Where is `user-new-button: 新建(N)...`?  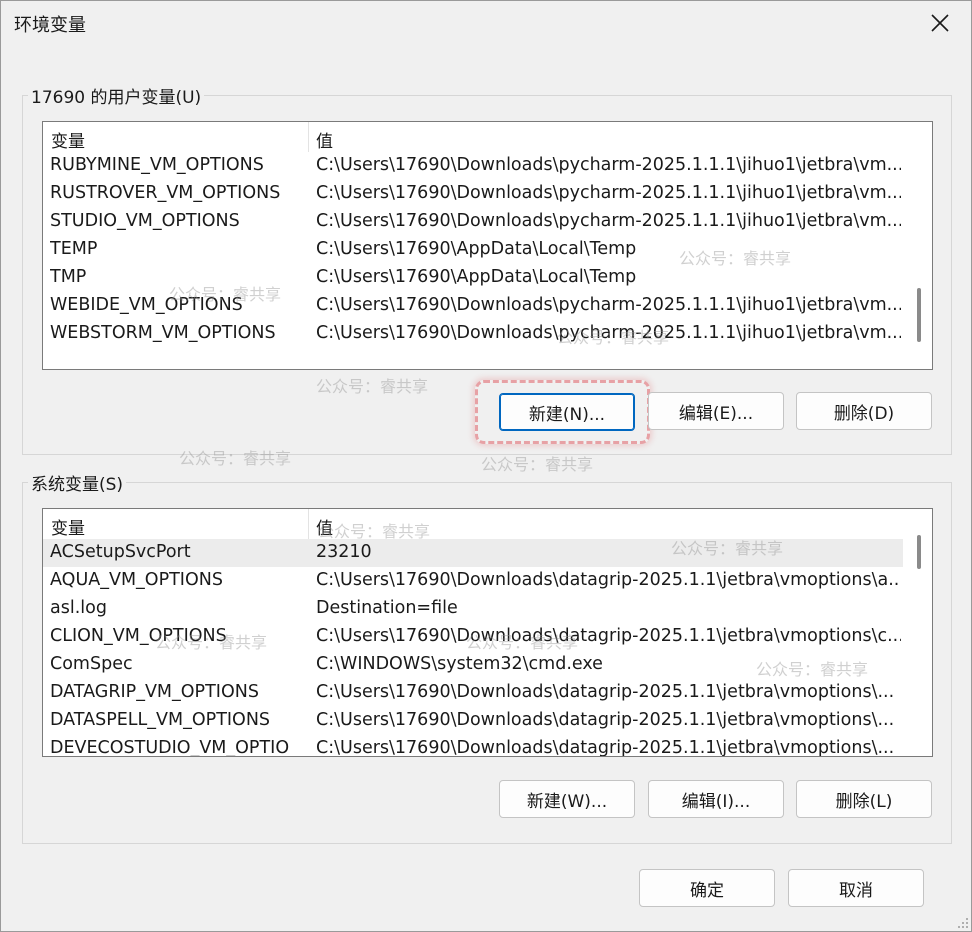
user-new-button: 新建(N)... is located at coordinates (567, 412).